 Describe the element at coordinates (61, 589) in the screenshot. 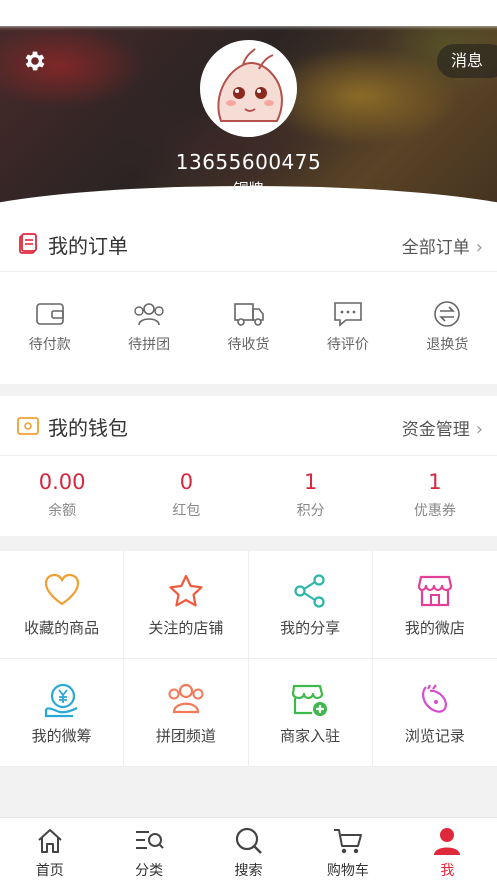

I see `heart-icon` at that location.